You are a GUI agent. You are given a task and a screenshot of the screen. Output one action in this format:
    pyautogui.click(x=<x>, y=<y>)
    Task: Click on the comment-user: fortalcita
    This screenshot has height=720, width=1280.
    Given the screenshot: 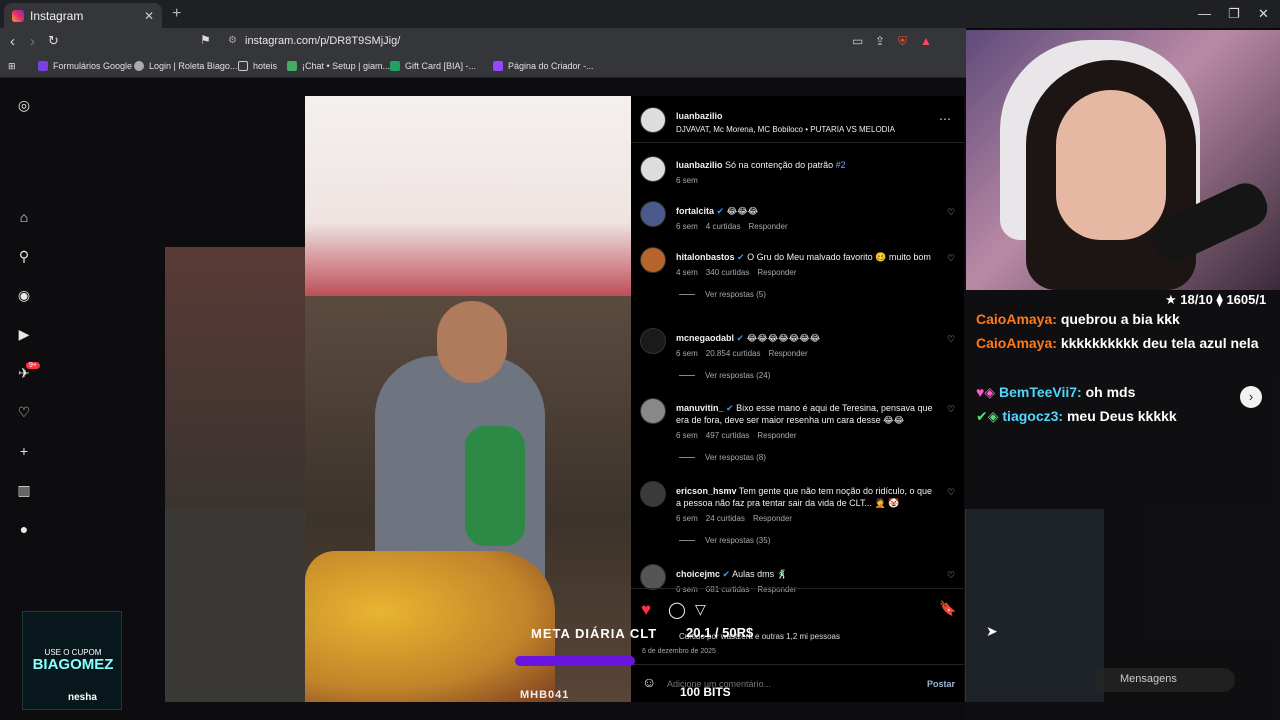 What is the action you would take?
    pyautogui.click(x=695, y=211)
    